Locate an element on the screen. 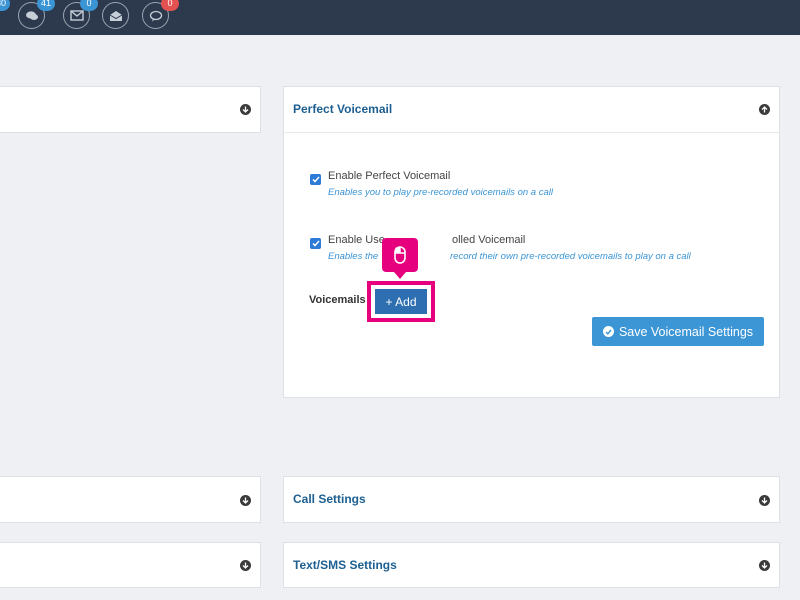 This screenshot has height=600, width=800. add-button-highlight: + Add is located at coordinates (401, 301).